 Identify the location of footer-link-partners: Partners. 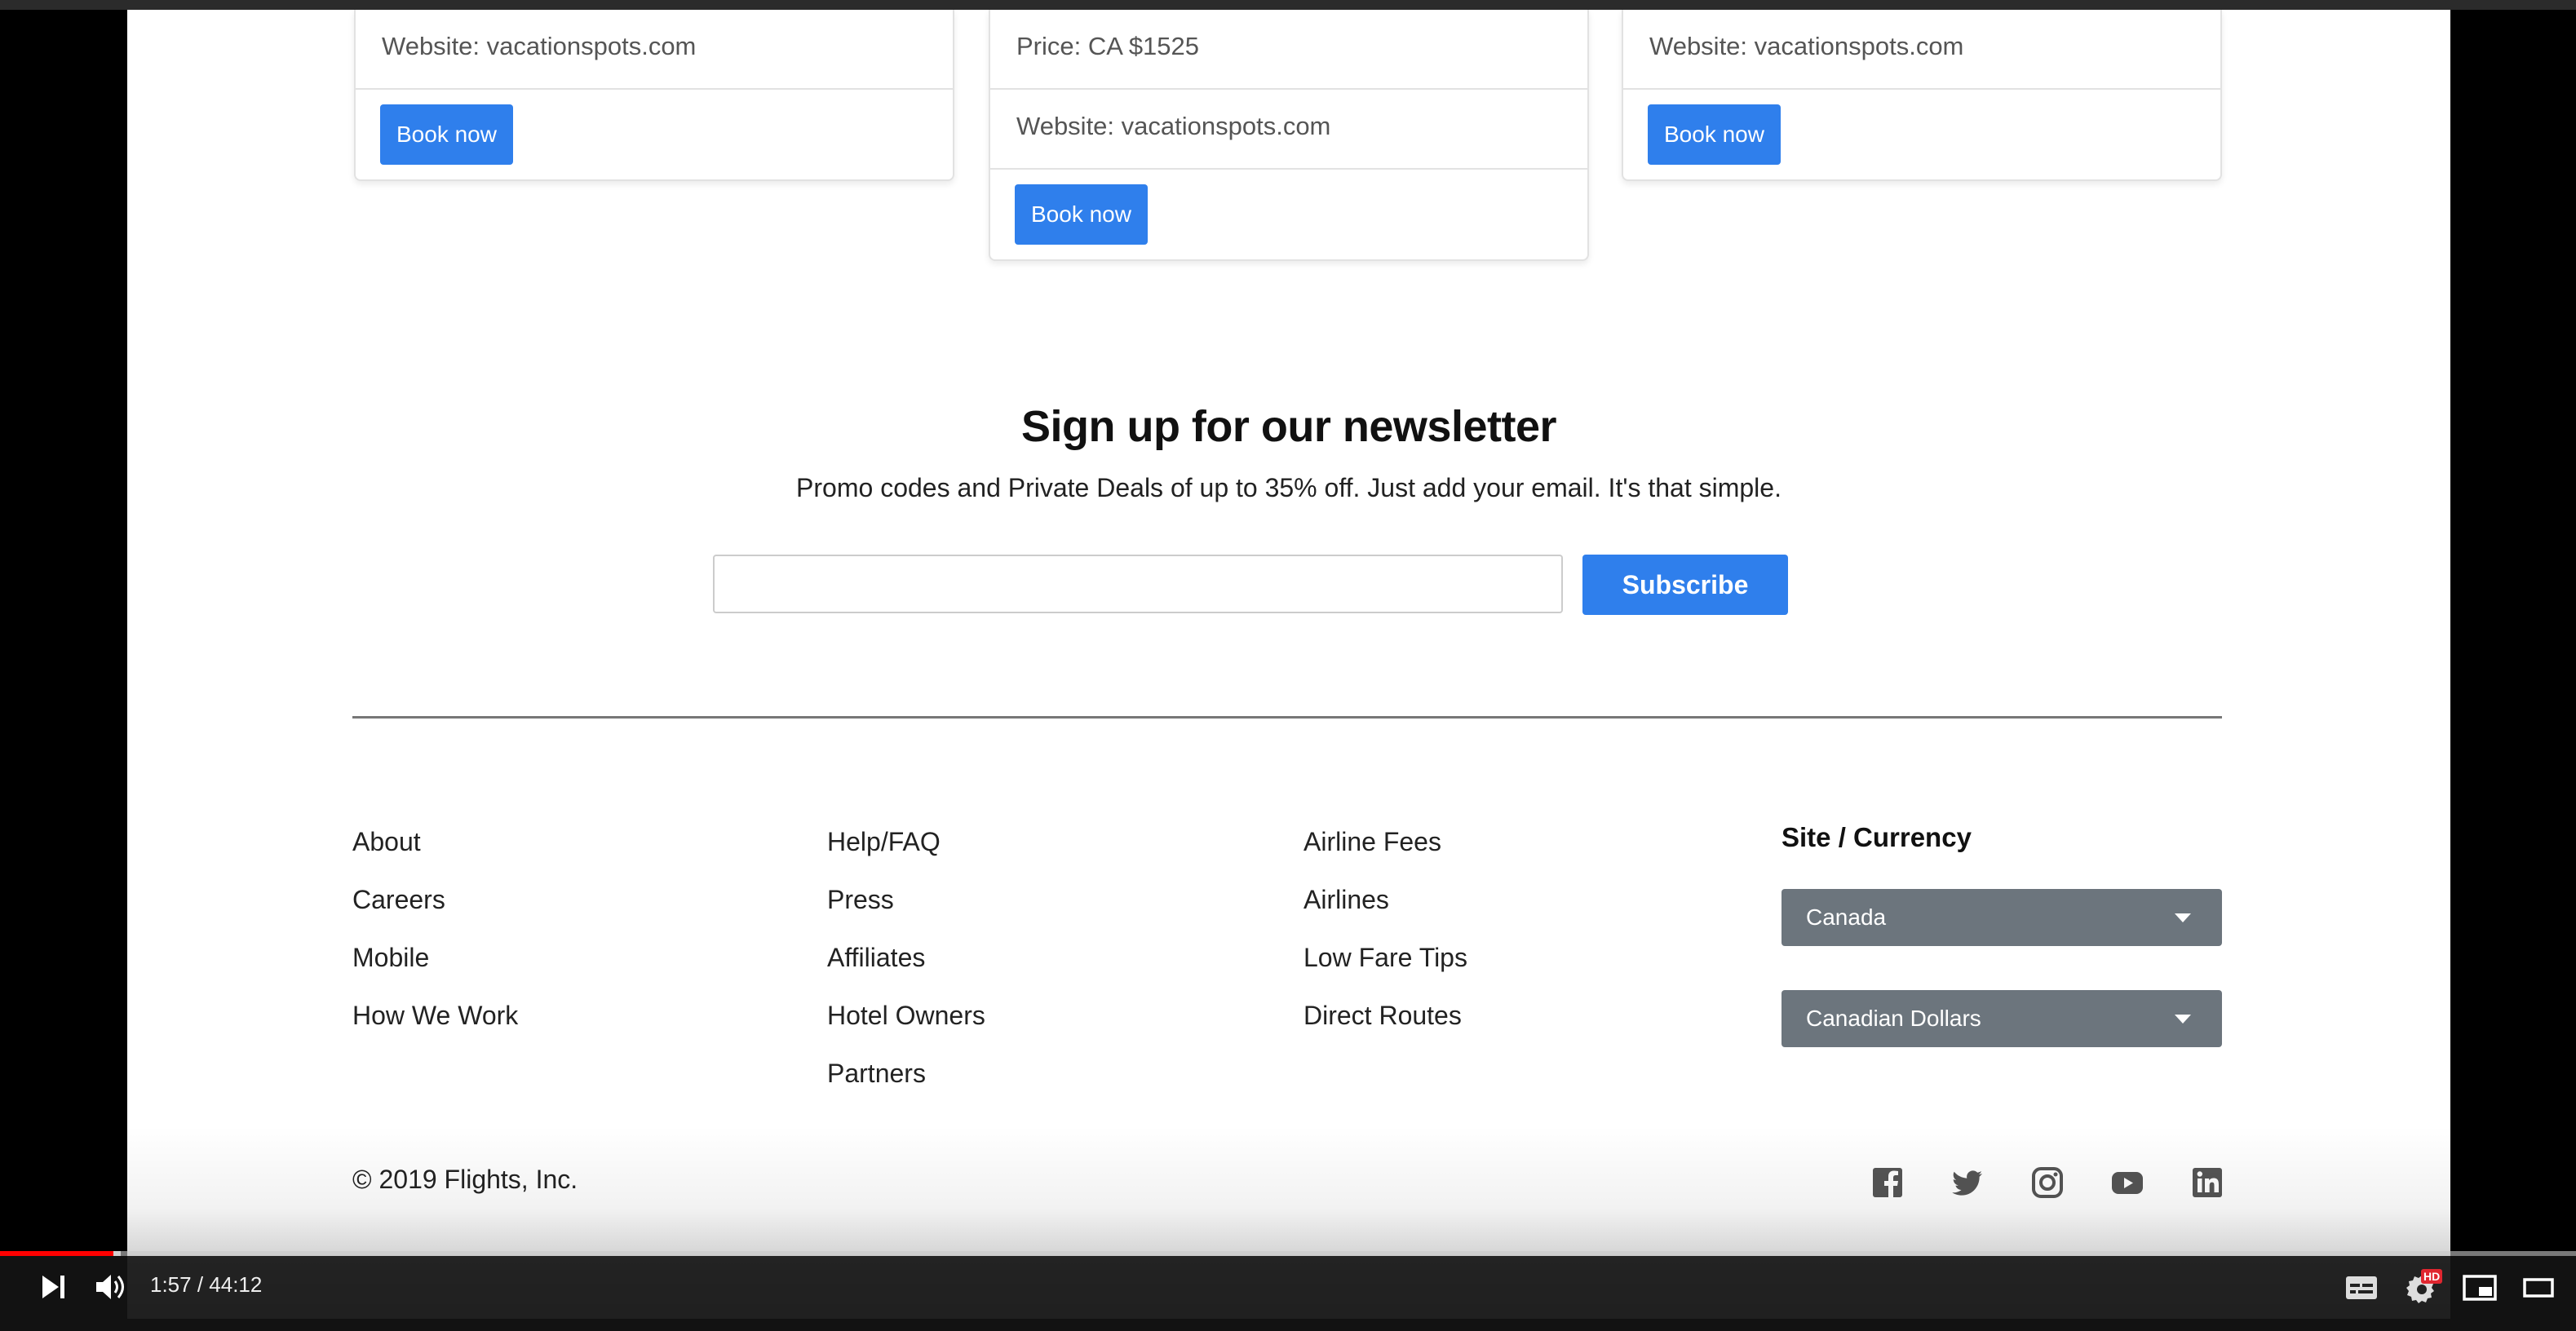
(906, 1086).